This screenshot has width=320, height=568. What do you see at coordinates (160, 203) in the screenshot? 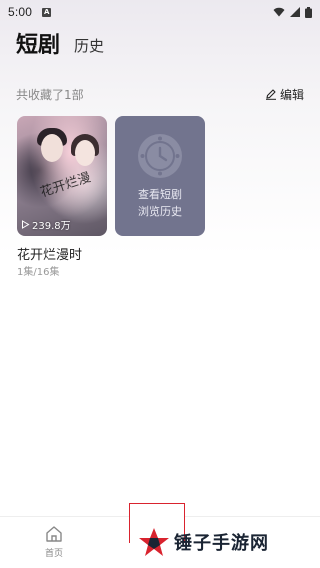
I see `history-card-text: 查看短剧 浏览历史` at bounding box center [160, 203].